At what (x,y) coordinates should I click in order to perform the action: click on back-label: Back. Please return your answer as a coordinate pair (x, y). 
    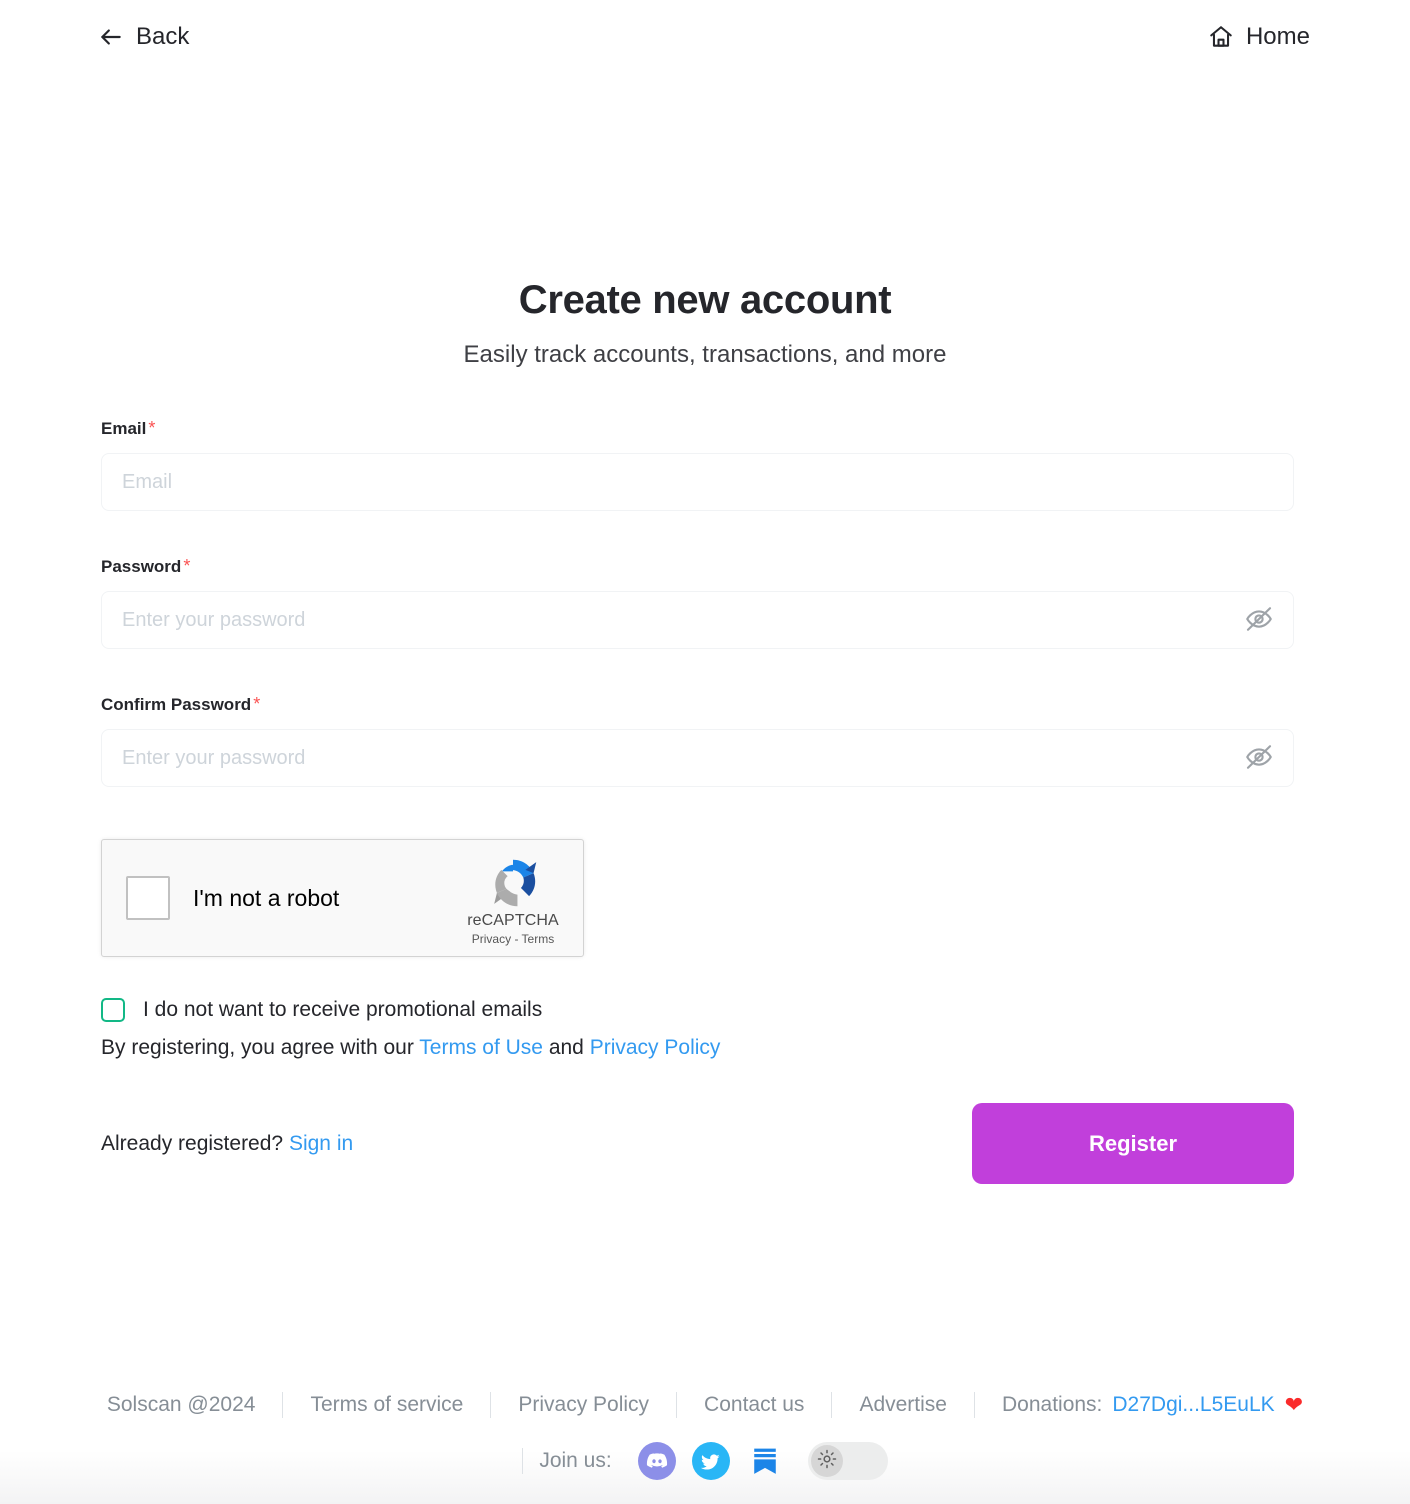
    Looking at the image, I should click on (163, 36).